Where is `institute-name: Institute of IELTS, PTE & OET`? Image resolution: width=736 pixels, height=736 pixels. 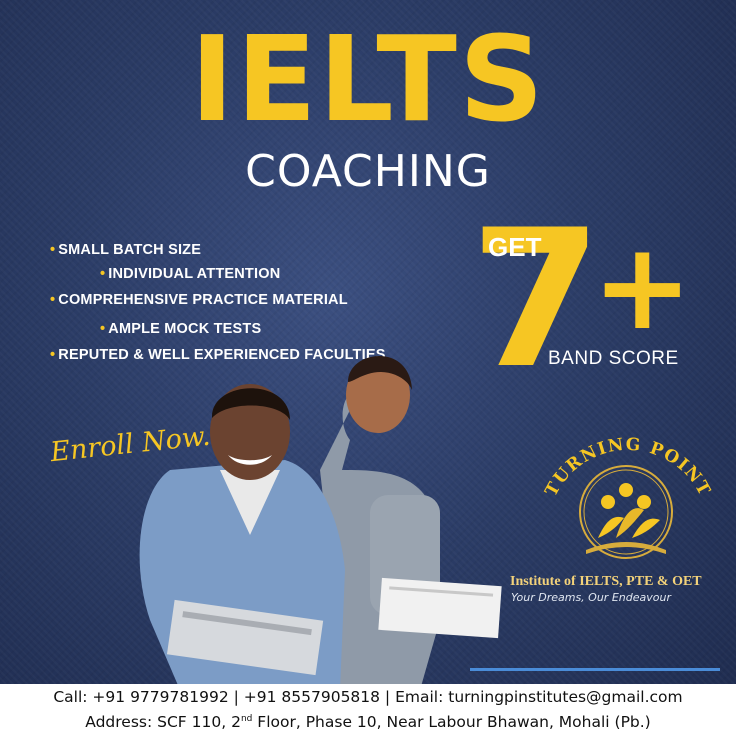
institute-name: Institute of IELTS, PTE & OET is located at coordinates (606, 581).